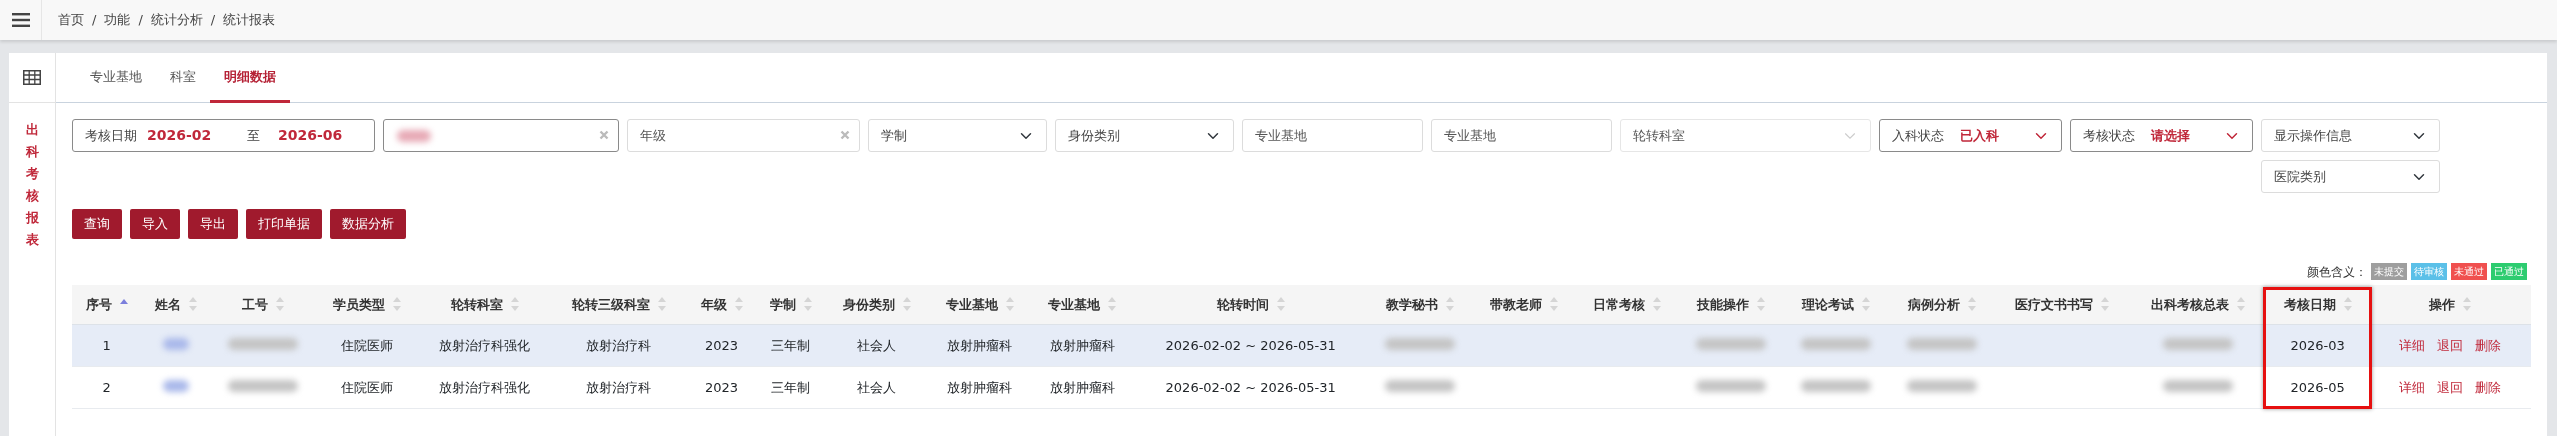 The image size is (2557, 436). I want to click on tab: 科室, so click(183, 78).